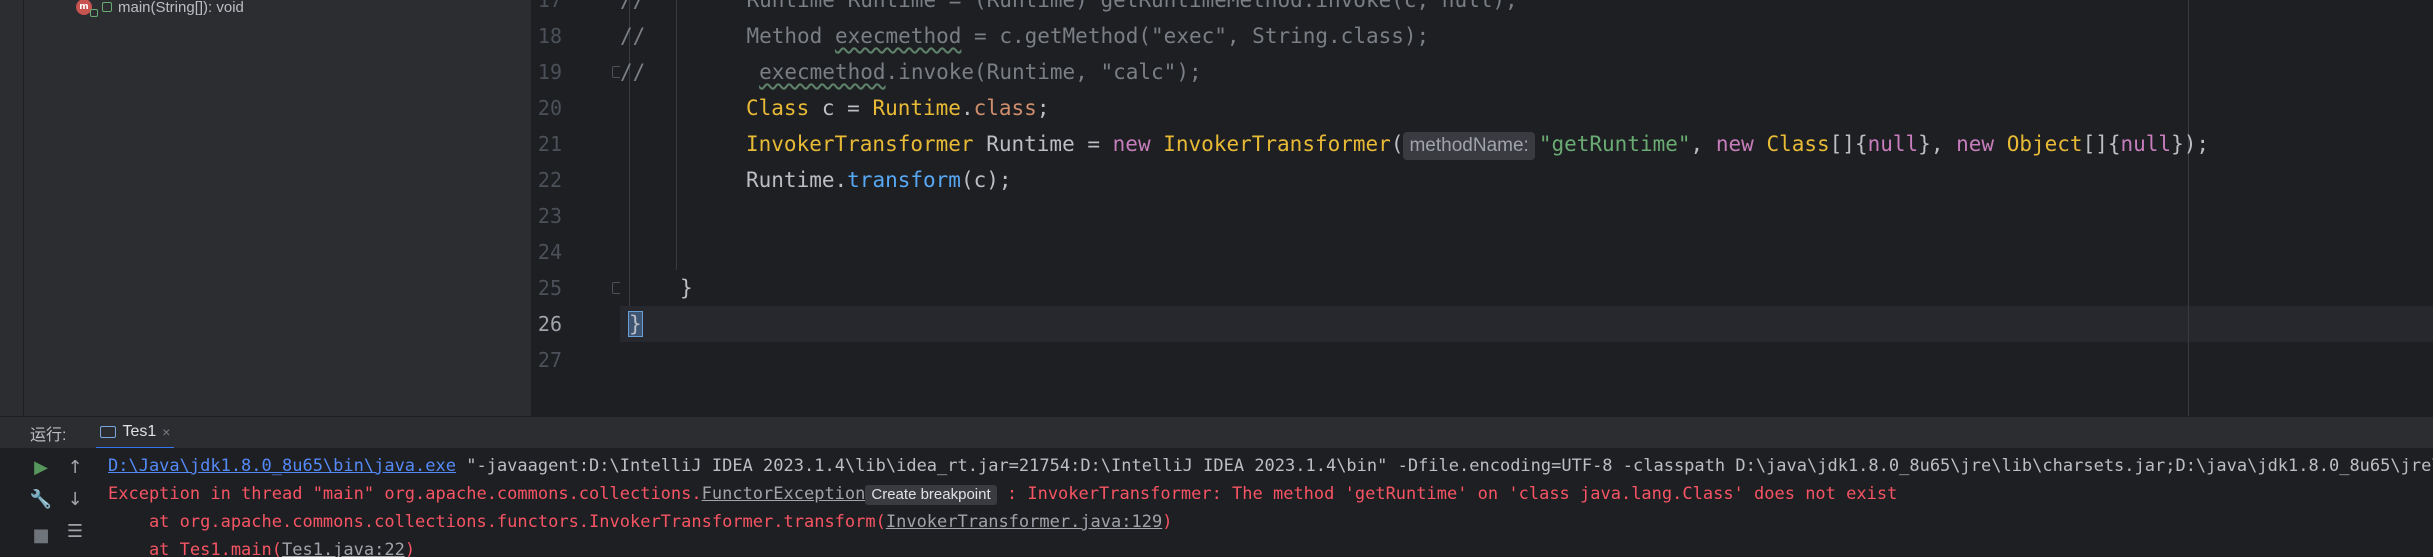 Image resolution: width=2433 pixels, height=557 pixels. I want to click on comment-text: Method, so click(740, 36).